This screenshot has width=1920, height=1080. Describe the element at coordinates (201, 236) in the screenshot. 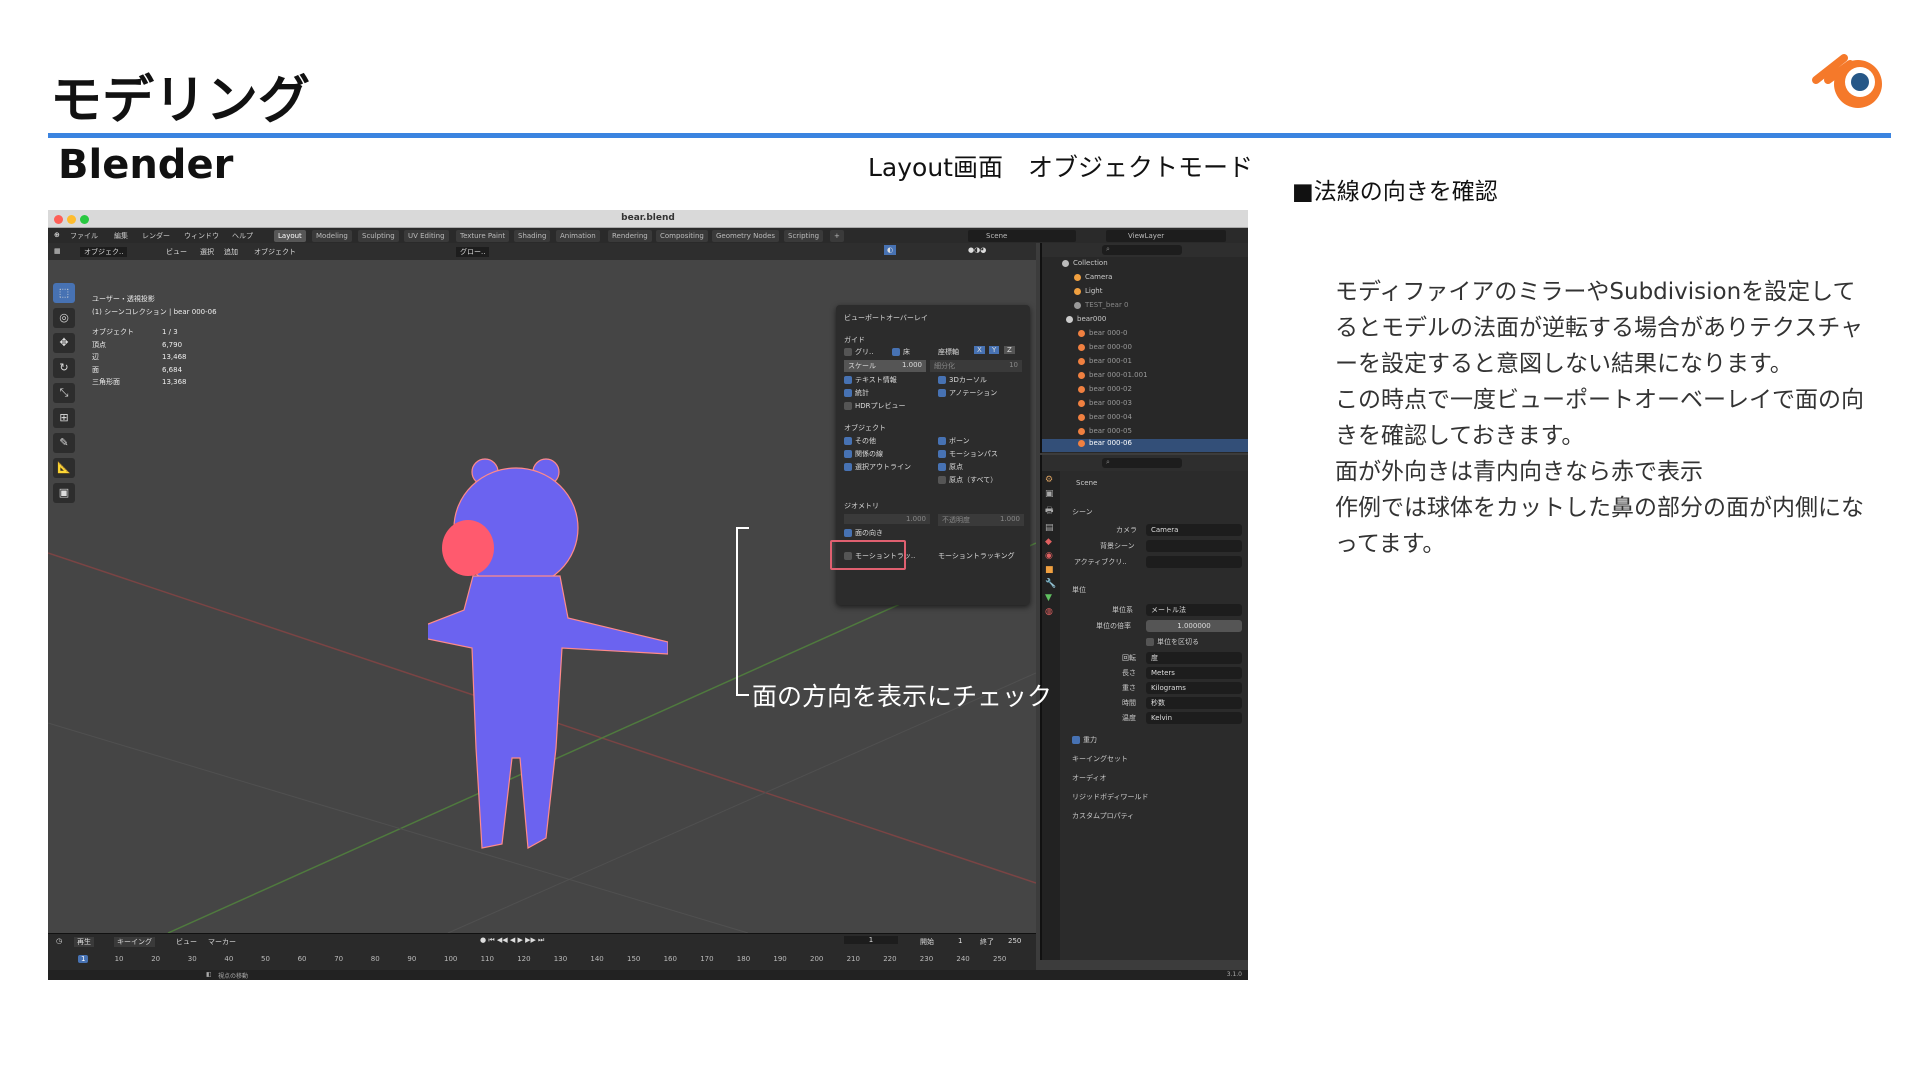

I see `menu-window: ウィンドウ` at that location.